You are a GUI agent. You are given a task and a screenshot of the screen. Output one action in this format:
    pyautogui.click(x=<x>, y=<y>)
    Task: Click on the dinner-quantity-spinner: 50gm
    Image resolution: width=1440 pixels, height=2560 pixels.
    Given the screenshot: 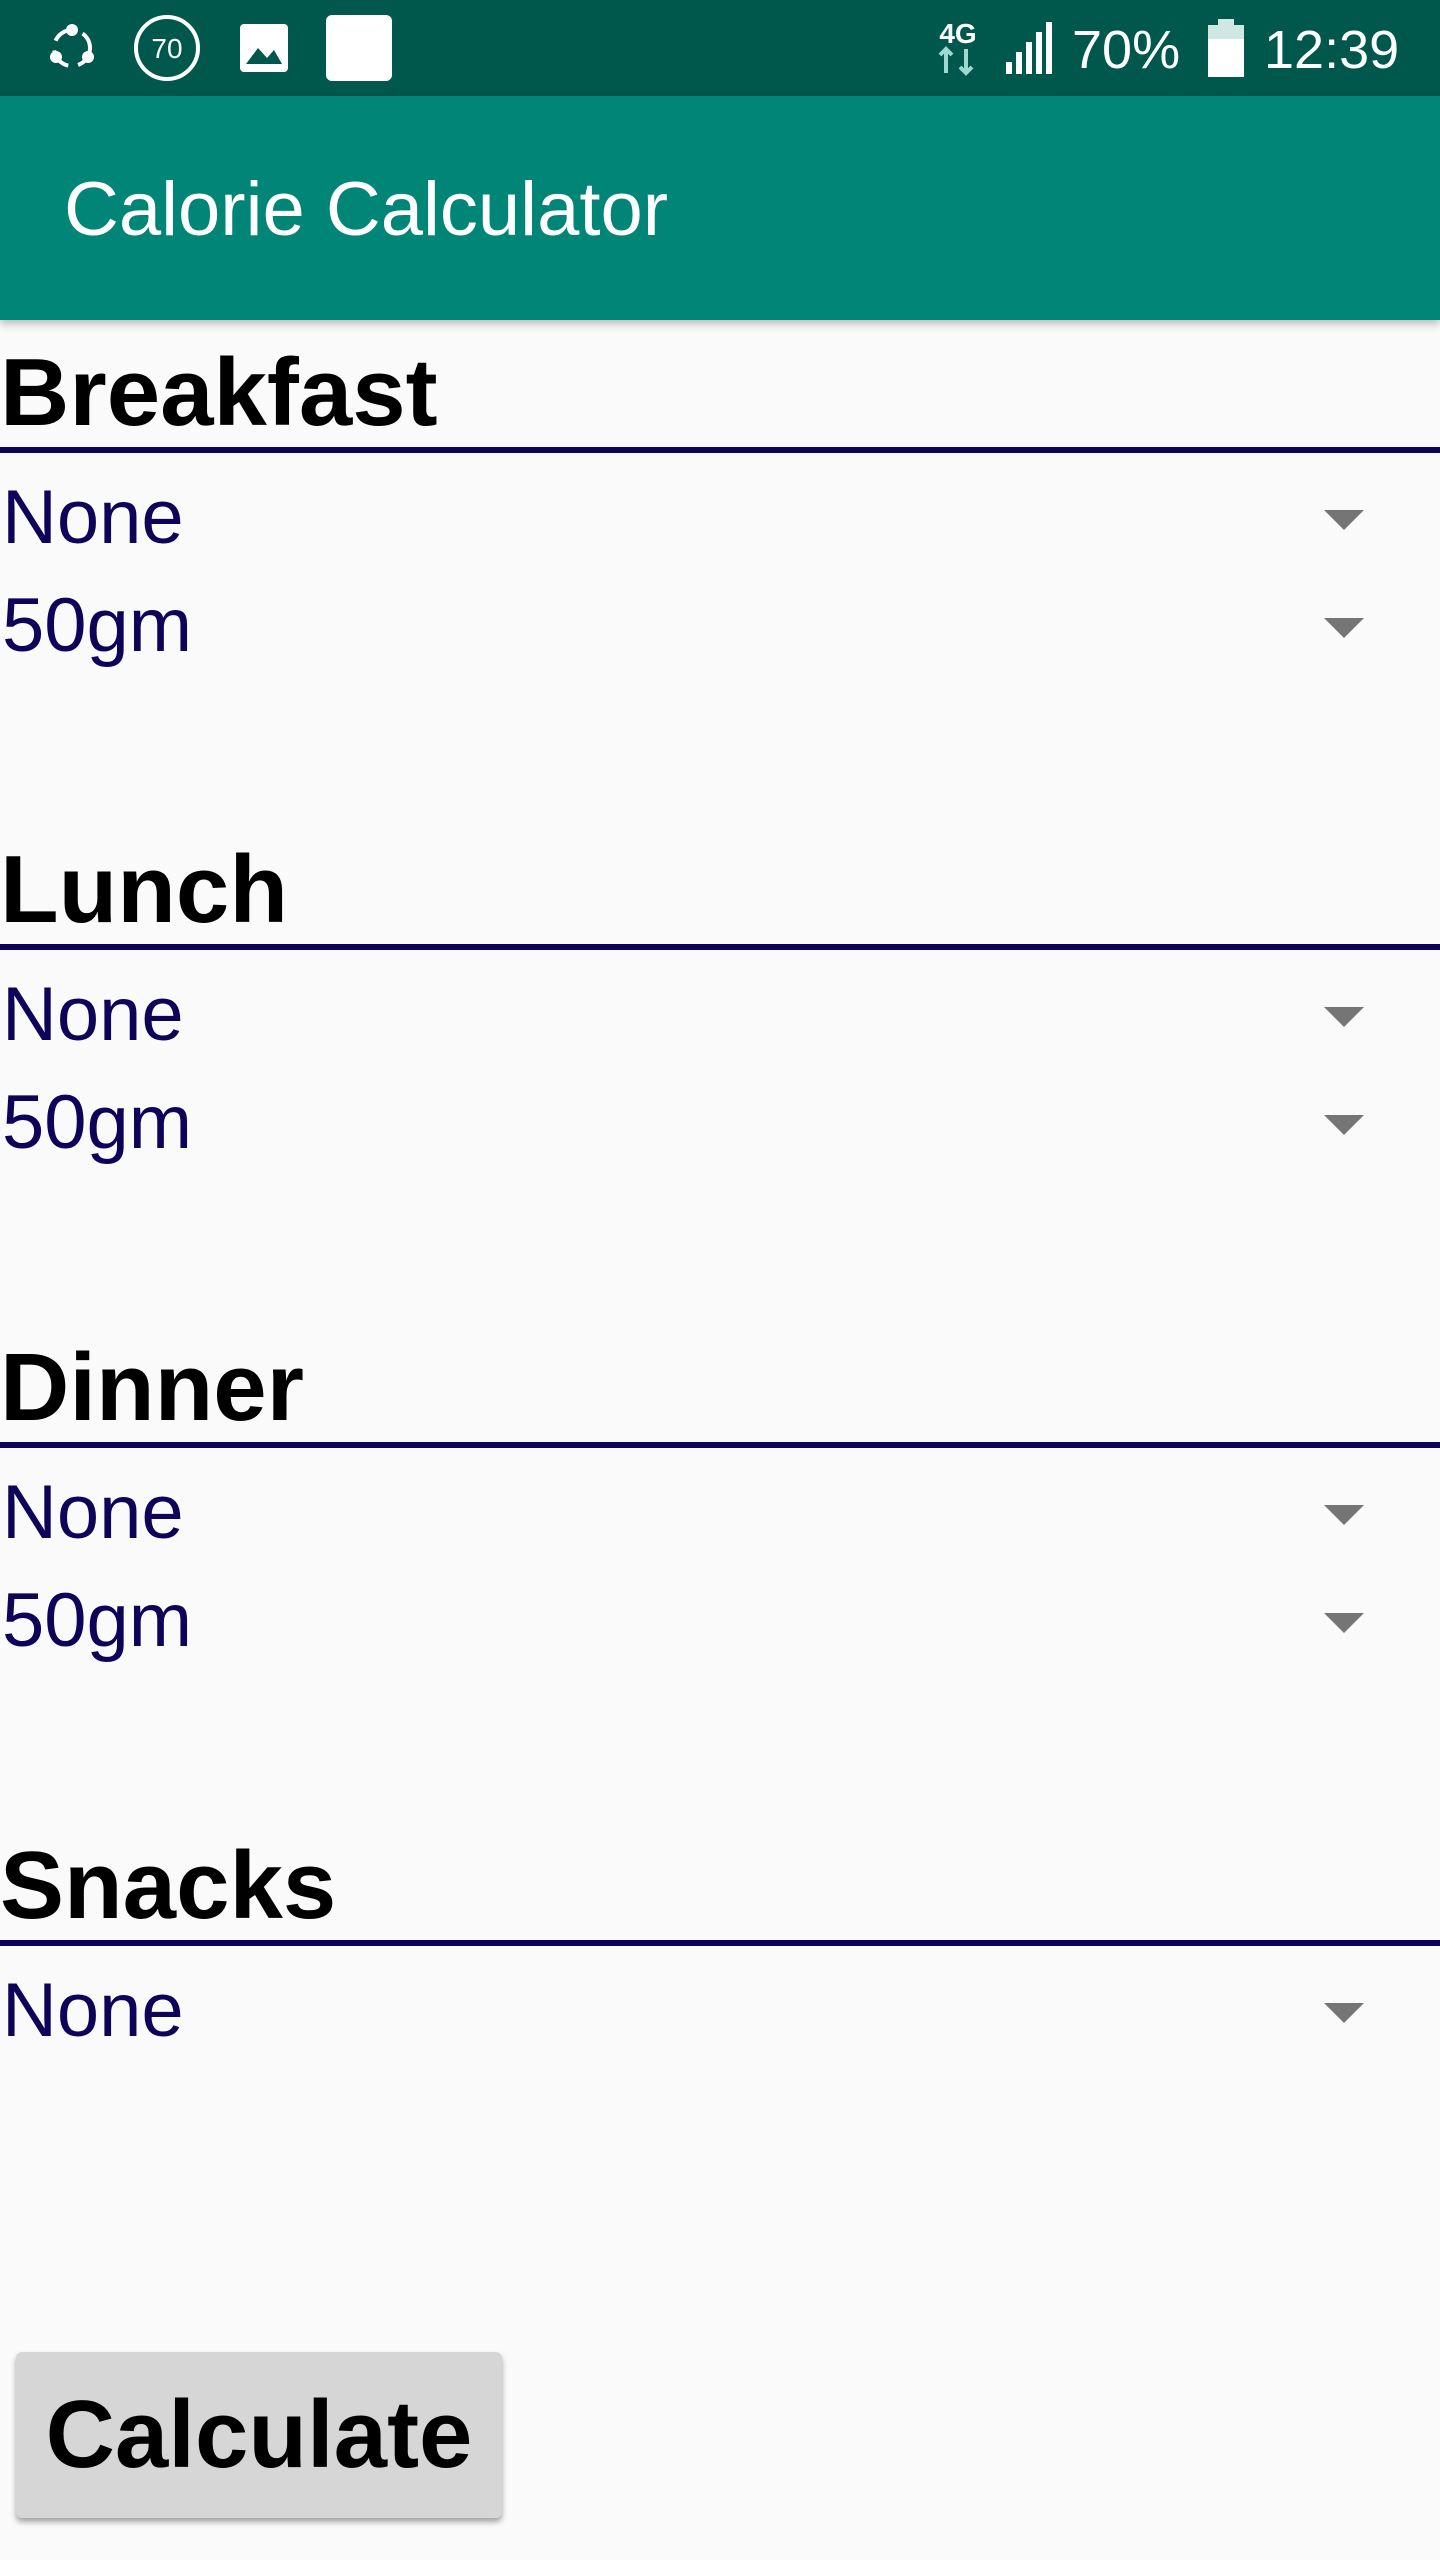 What is the action you would take?
    pyautogui.click(x=720, y=1621)
    